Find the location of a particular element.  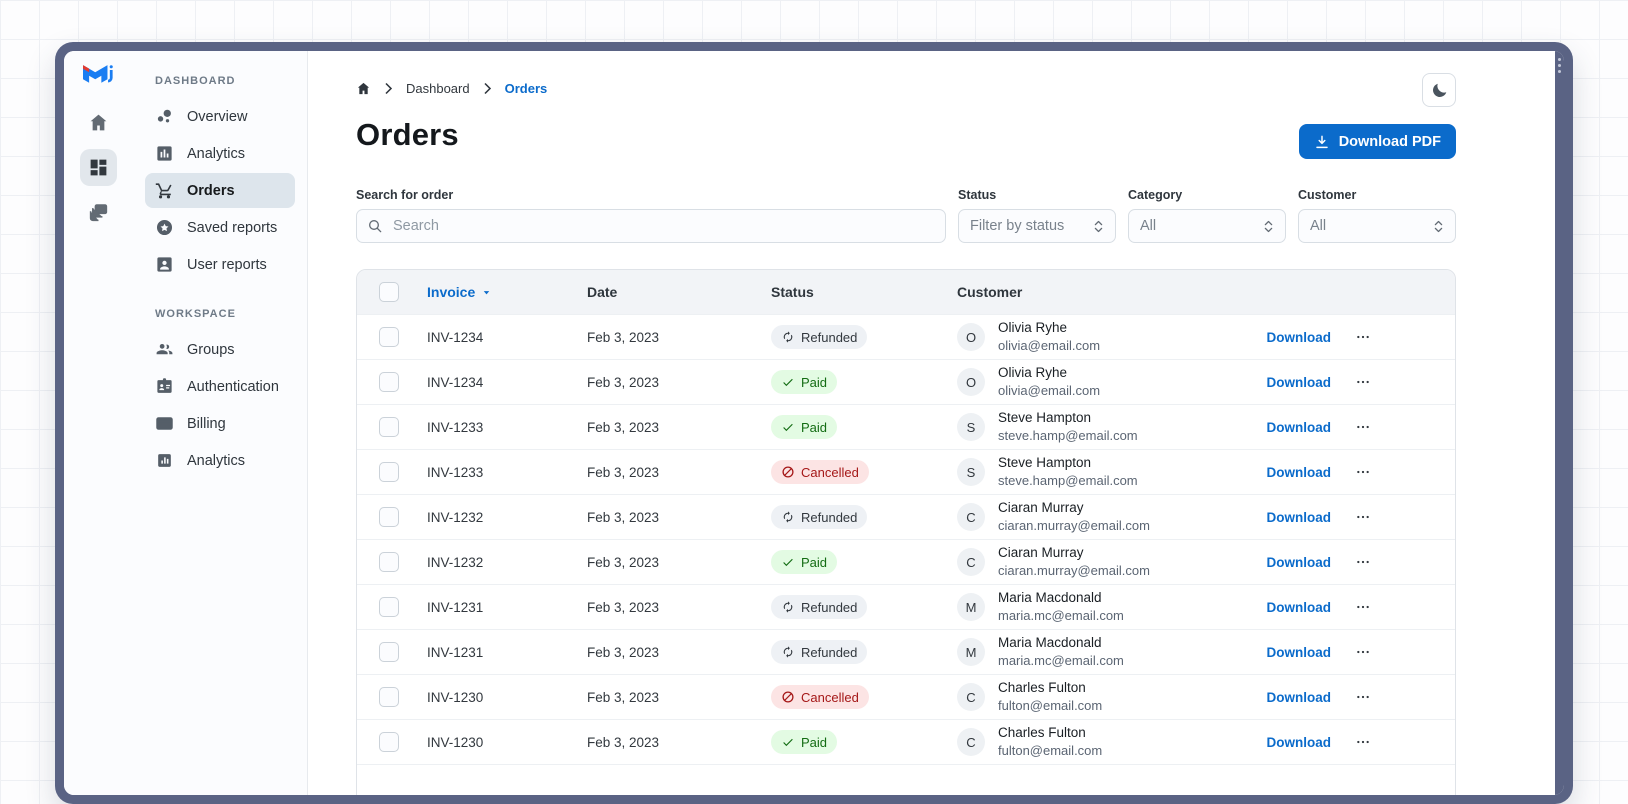

select-all-checkbox is located at coordinates (389, 292).